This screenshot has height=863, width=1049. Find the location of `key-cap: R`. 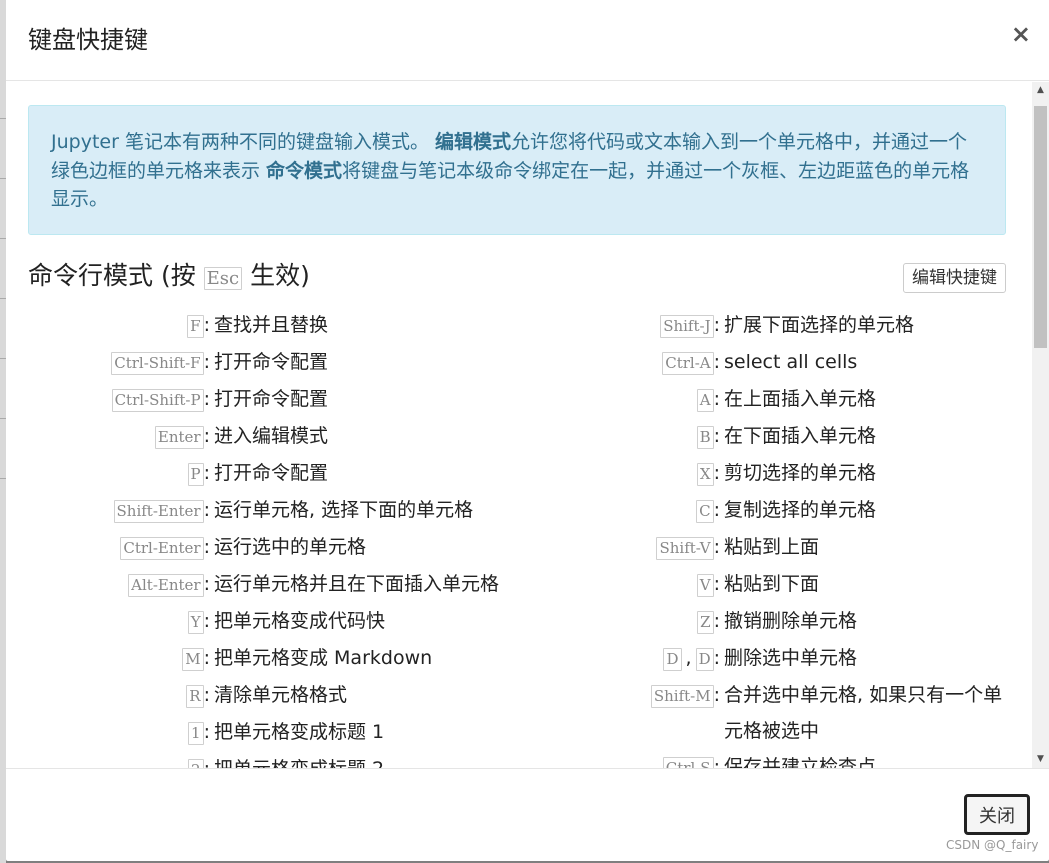

key-cap: R is located at coordinates (195, 696).